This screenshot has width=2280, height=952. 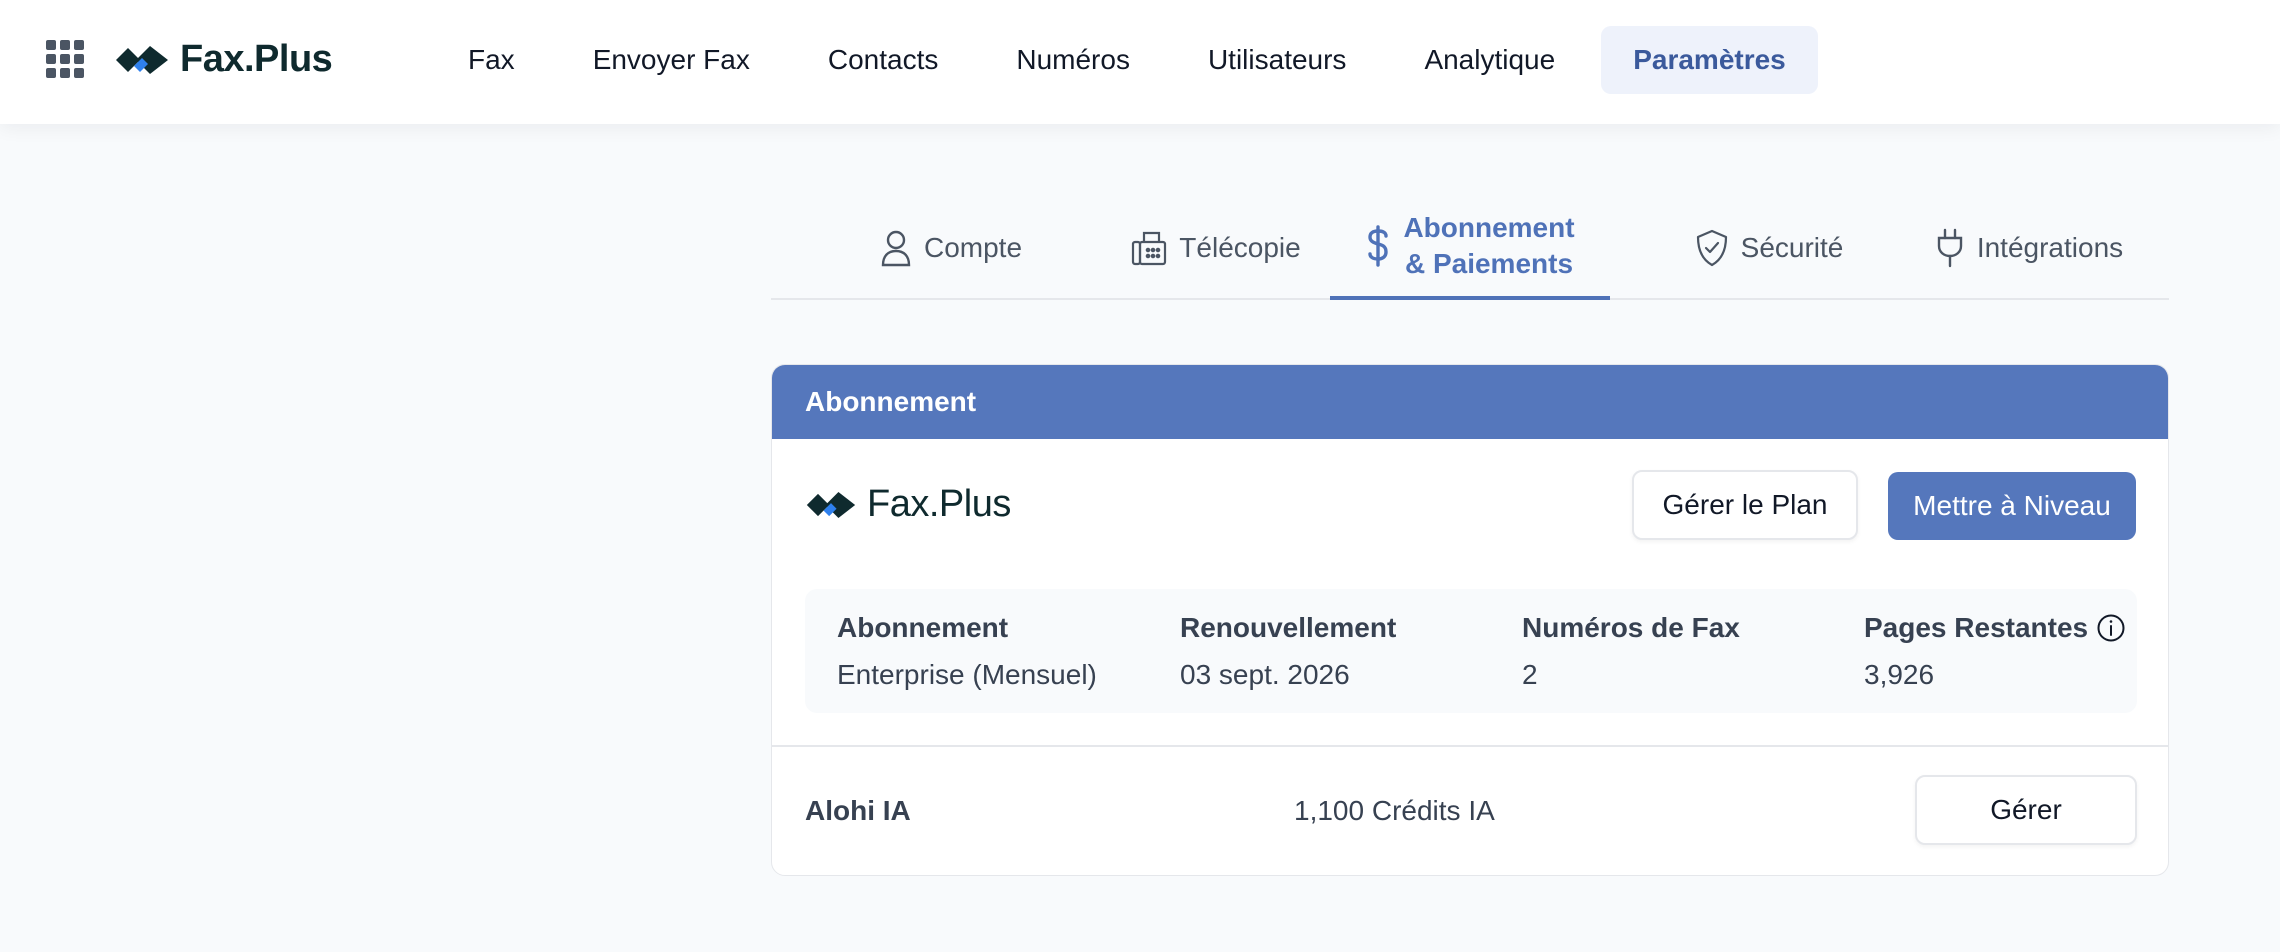 What do you see at coordinates (896, 248) in the screenshot?
I see `user-icon` at bounding box center [896, 248].